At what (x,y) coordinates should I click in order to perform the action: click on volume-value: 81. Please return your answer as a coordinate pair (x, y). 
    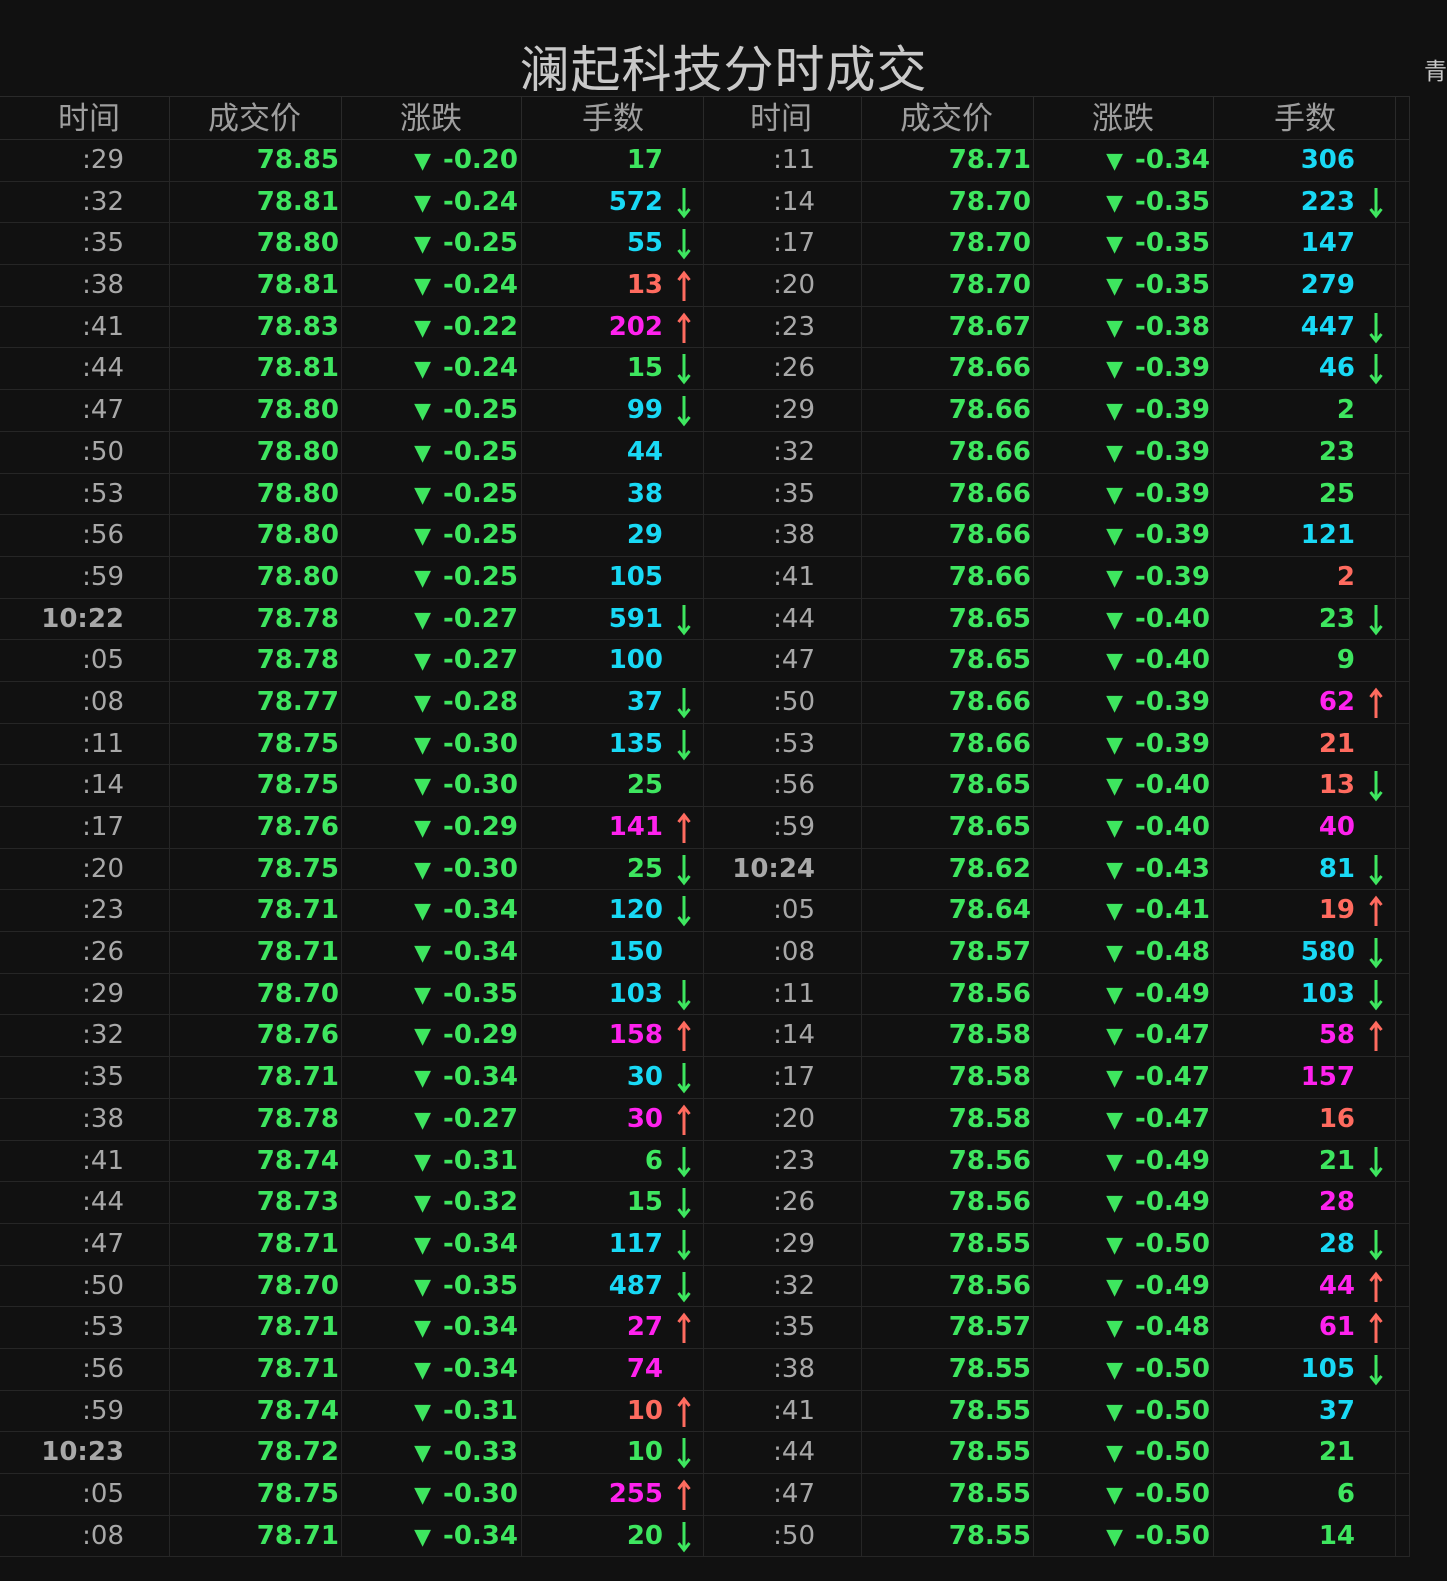
    Looking at the image, I should click on (1336, 868).